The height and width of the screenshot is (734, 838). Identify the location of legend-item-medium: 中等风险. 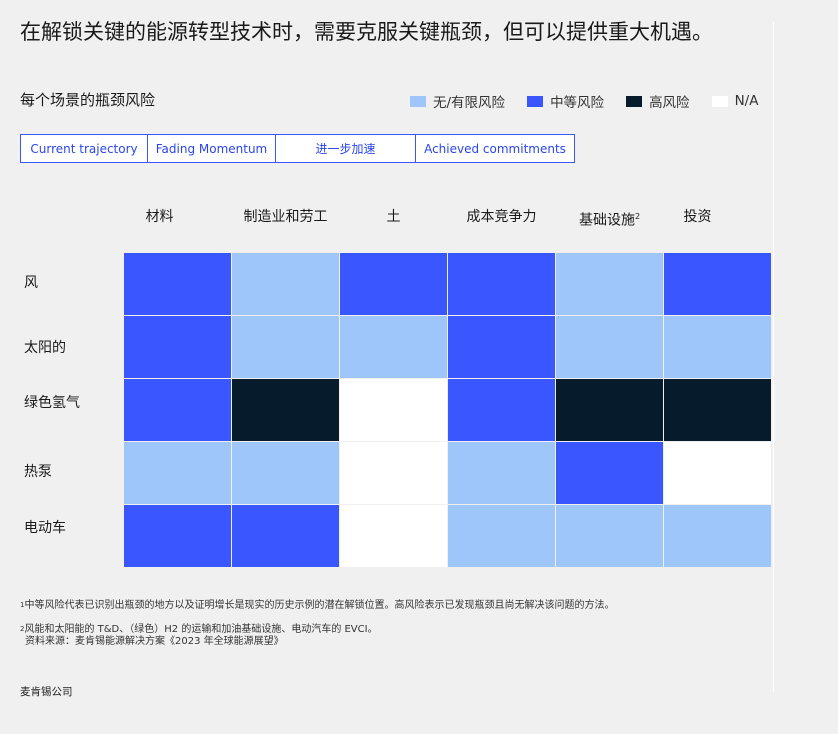
(565, 101).